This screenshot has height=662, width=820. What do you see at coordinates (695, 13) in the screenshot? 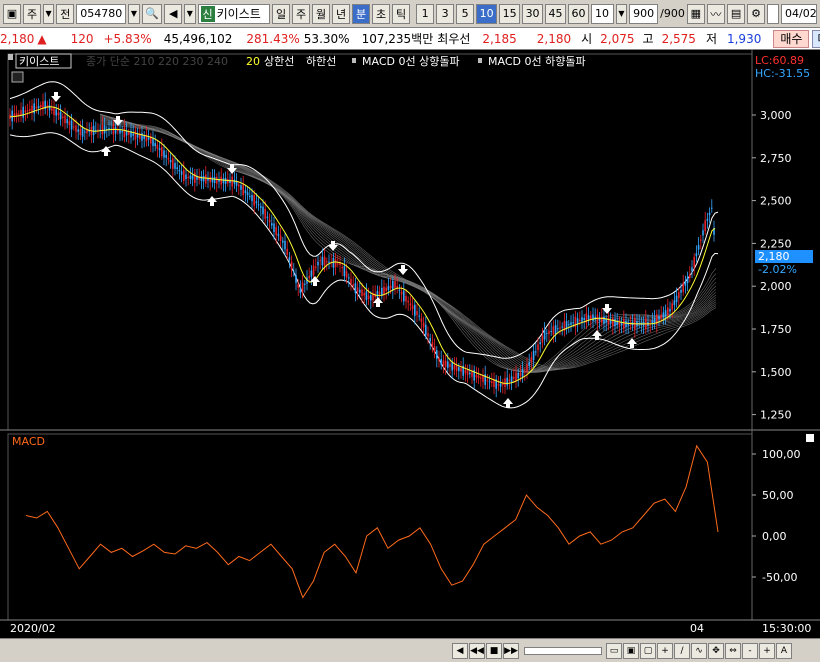
I see `grid-icon: ▦` at bounding box center [695, 13].